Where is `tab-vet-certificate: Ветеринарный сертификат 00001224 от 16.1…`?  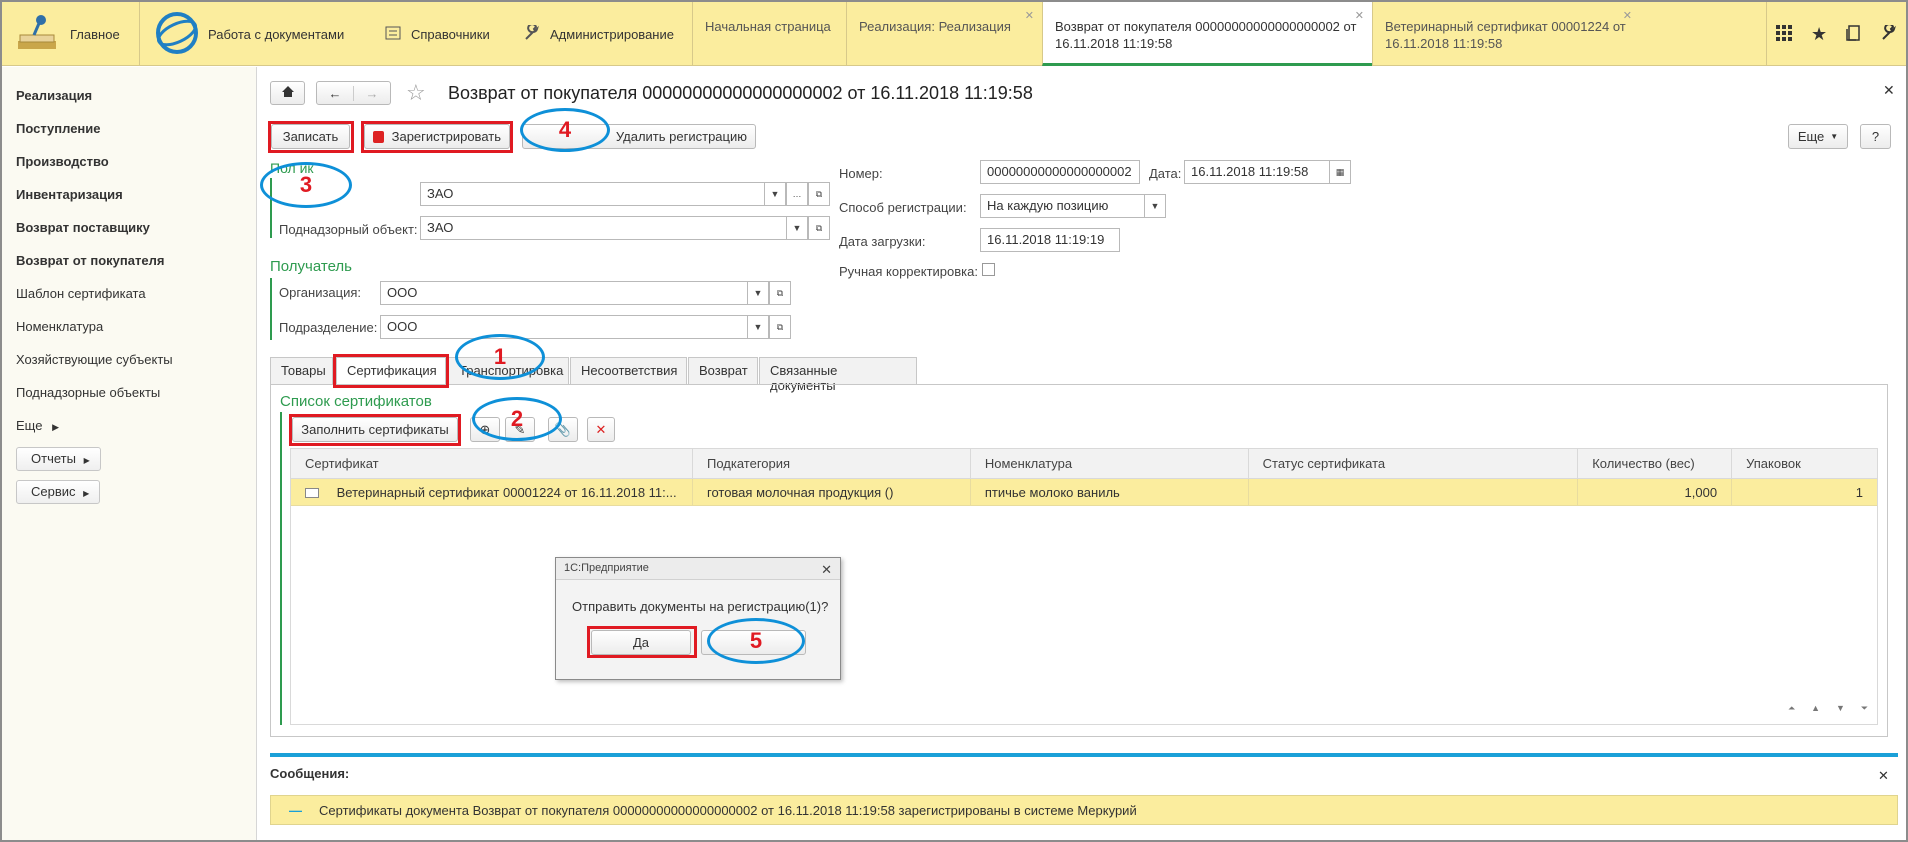
tab-vet-certificate: Ветеринарный сертификат 00001224 от 16.1… is located at coordinates (1506, 34).